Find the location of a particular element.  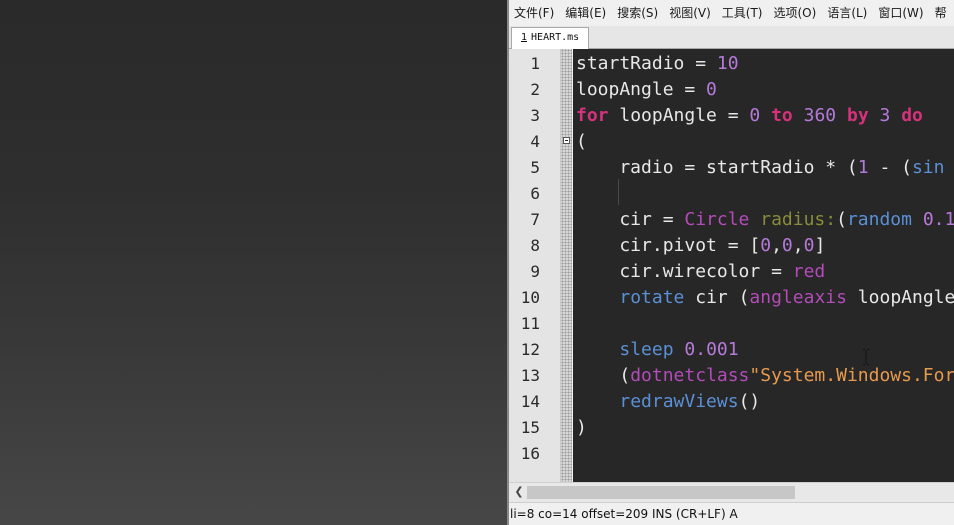

text-cursor-icon is located at coordinates (866, 357).